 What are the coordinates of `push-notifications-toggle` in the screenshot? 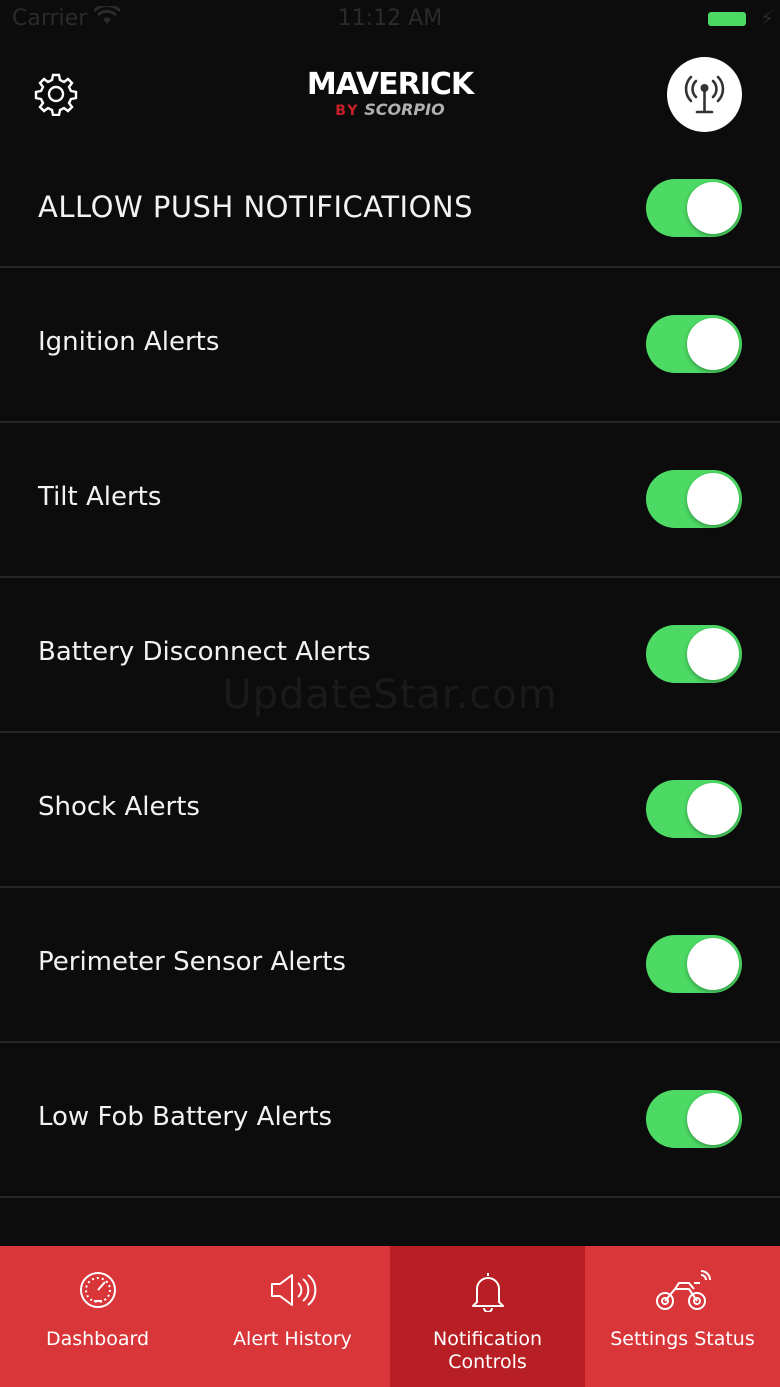 It's located at (694, 208).